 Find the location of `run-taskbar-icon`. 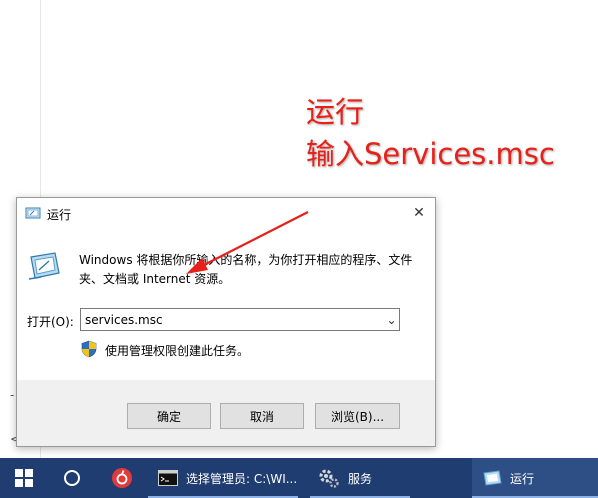

run-taskbar-icon is located at coordinates (492, 478).